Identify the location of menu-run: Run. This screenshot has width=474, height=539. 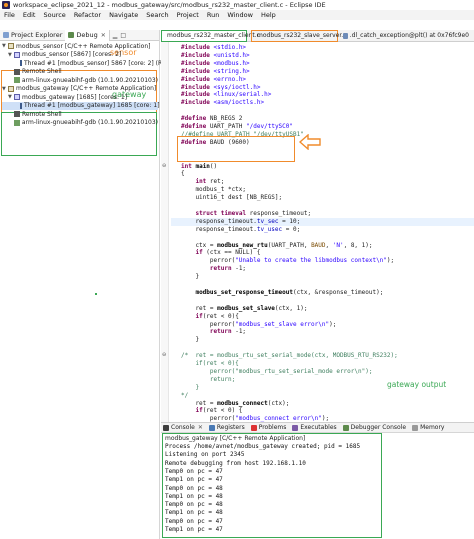
(213, 15).